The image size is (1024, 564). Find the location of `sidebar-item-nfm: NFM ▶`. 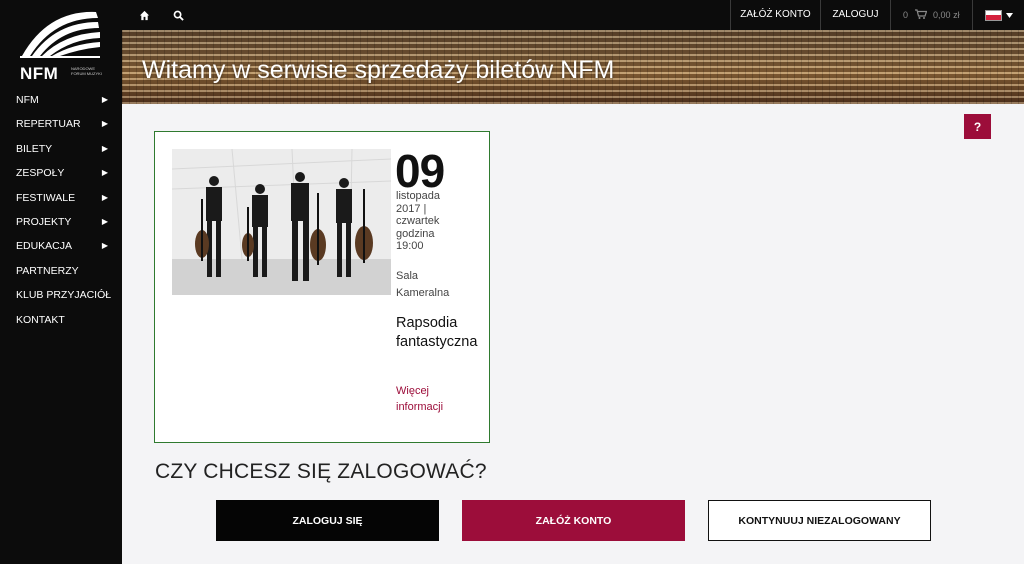

sidebar-item-nfm: NFM ▶ is located at coordinates (61, 100).